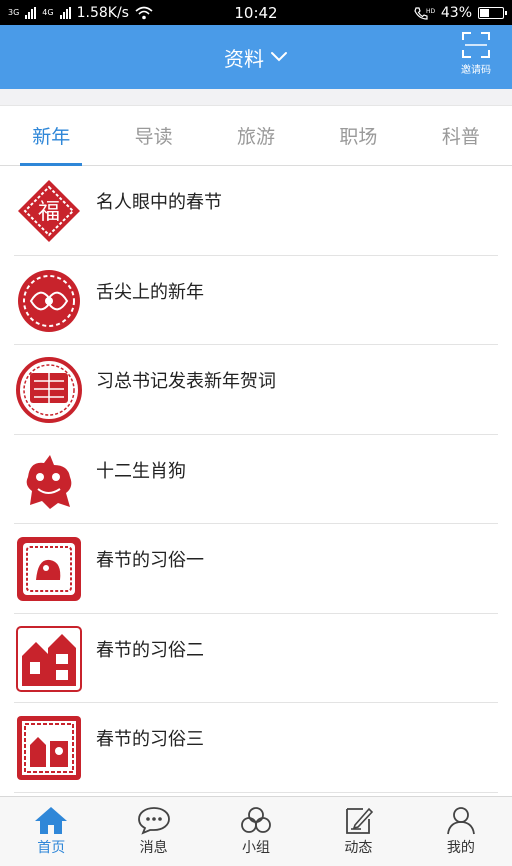 This screenshot has width=512, height=866. What do you see at coordinates (150, 739) in the screenshot?
I see `article-title: 春节的习俗三` at bounding box center [150, 739].